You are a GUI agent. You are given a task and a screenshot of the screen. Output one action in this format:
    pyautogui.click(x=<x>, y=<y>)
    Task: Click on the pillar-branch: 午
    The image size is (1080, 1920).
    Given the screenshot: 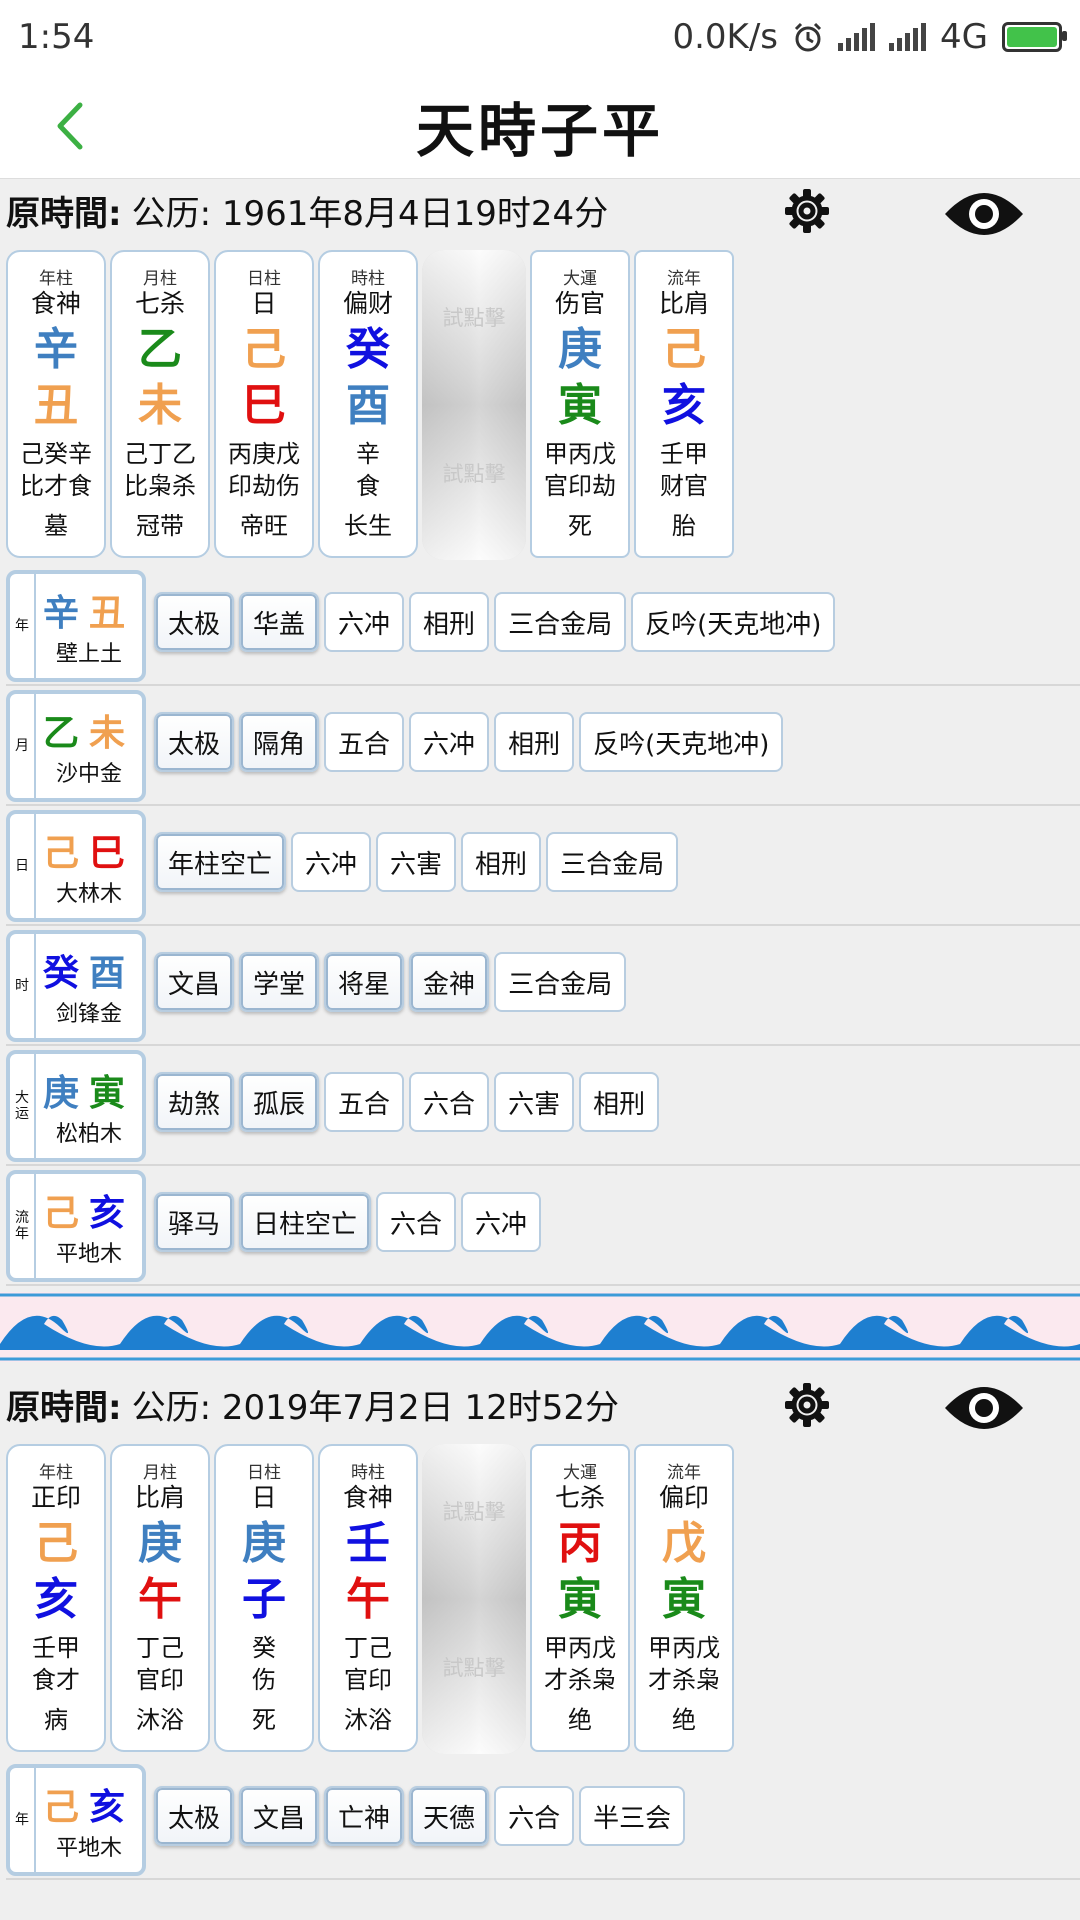 What is the action you would take?
    pyautogui.click(x=368, y=1599)
    